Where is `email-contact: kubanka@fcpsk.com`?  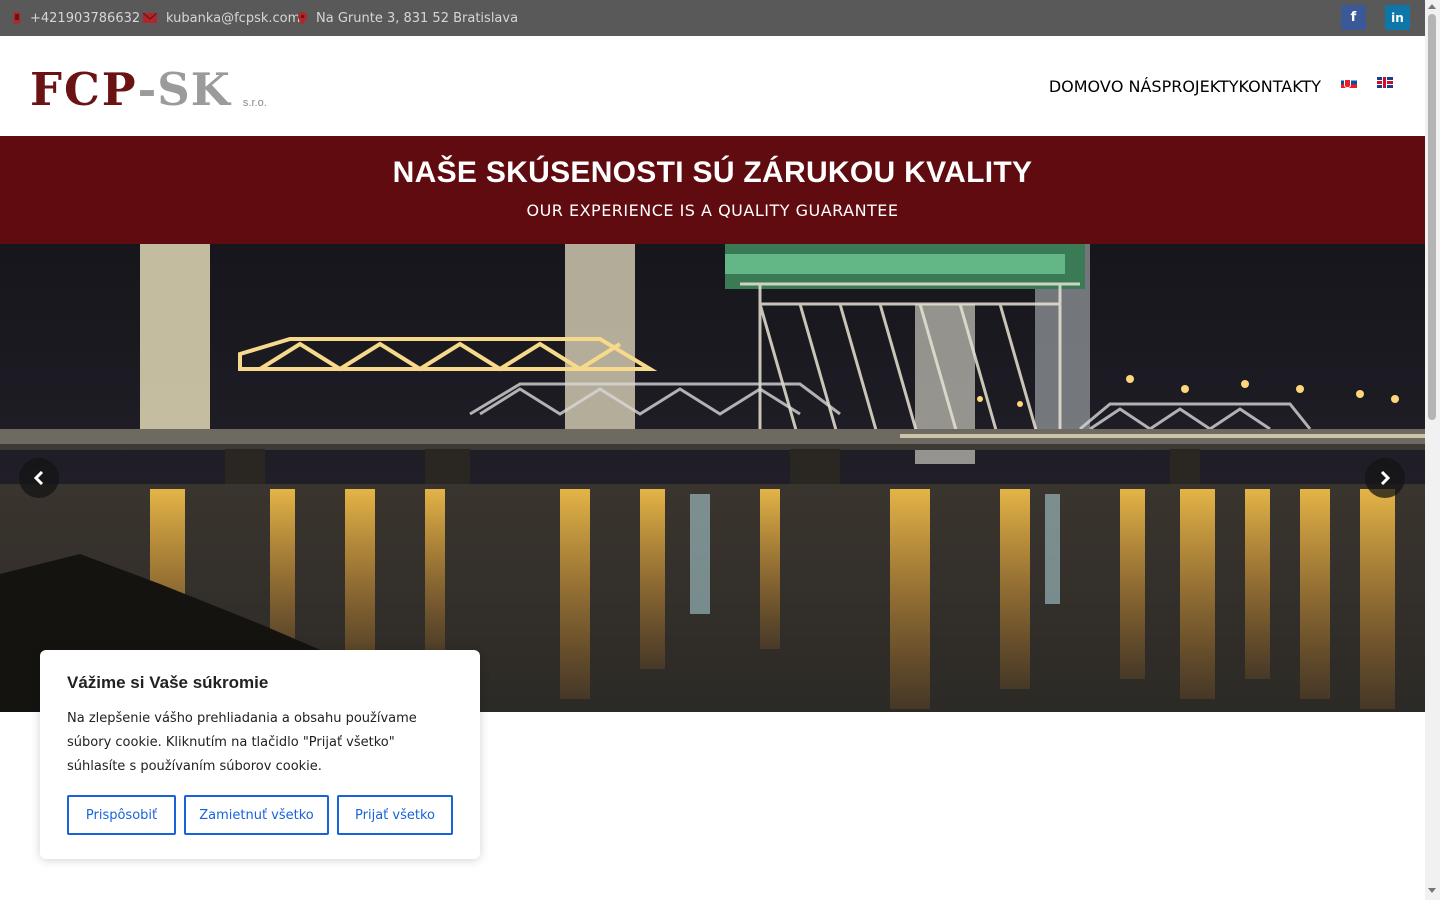
email-contact: kubanka@fcpsk.com is located at coordinates (221, 18).